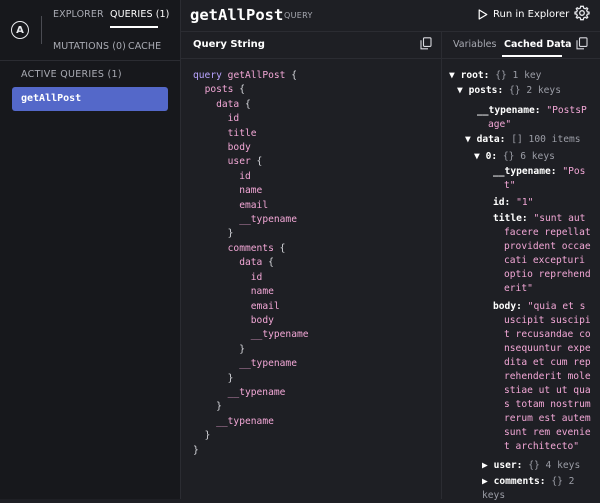  I want to click on tab-cache: CACHE, so click(144, 46).